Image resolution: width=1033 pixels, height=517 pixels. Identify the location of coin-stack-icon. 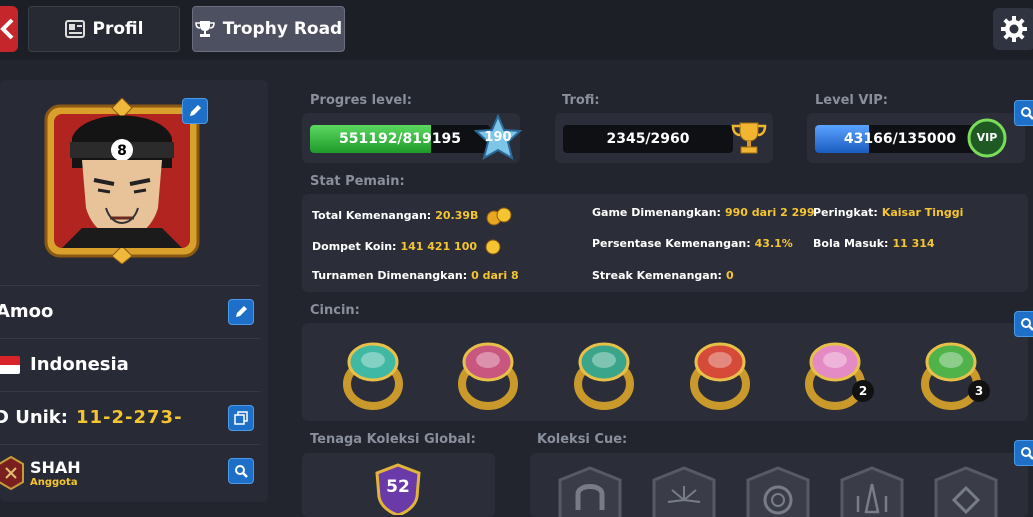
(499, 216).